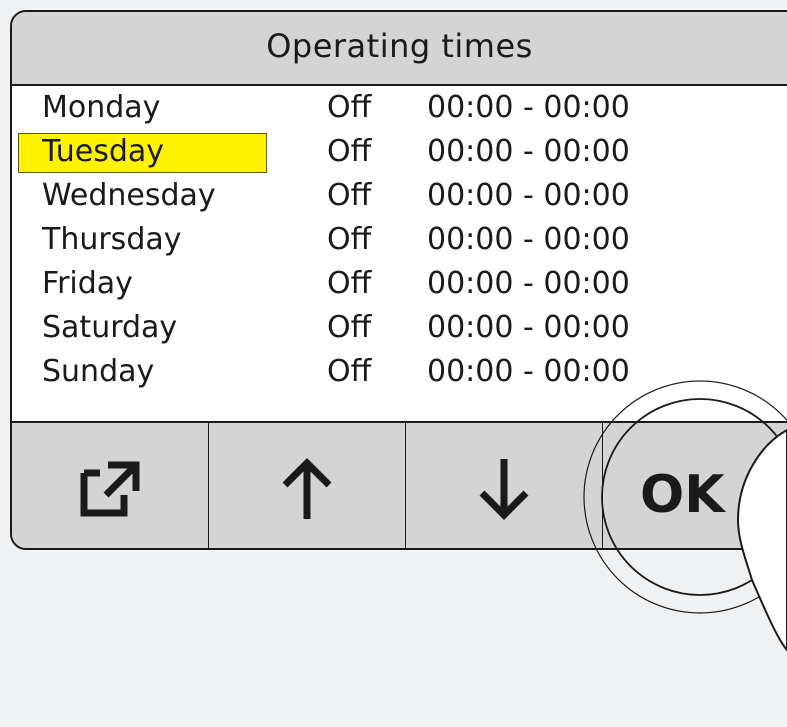 The image size is (787, 727). What do you see at coordinates (399, 284) in the screenshot?
I see `schedule-row-friday: Friday Off 00:00 - 00:00` at bounding box center [399, 284].